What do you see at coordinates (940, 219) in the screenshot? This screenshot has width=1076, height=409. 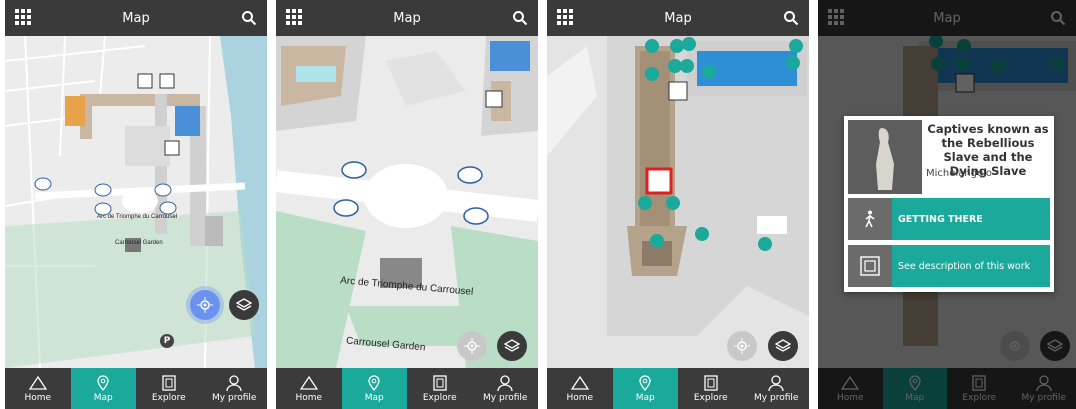 I see `getting-there-label: GETTING THERE` at bounding box center [940, 219].